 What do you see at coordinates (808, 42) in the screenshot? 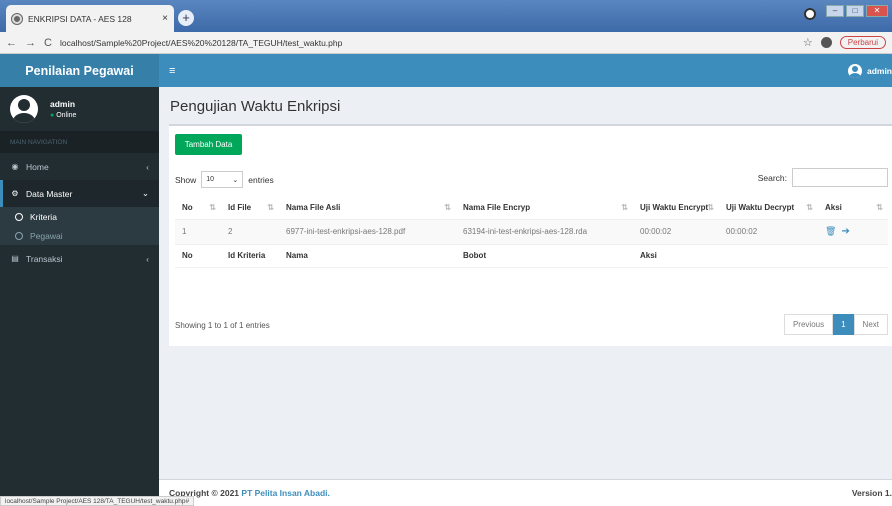
I see `bookmark-star-icon: ☆` at bounding box center [808, 42].